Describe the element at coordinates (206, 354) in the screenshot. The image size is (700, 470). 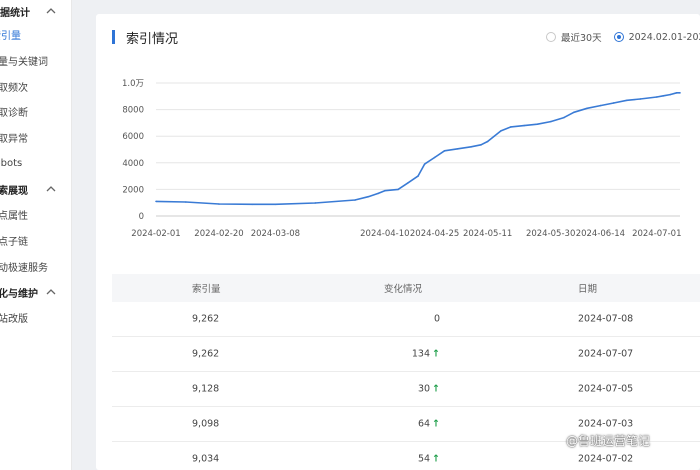
I see `cell-count: 9,262` at that location.